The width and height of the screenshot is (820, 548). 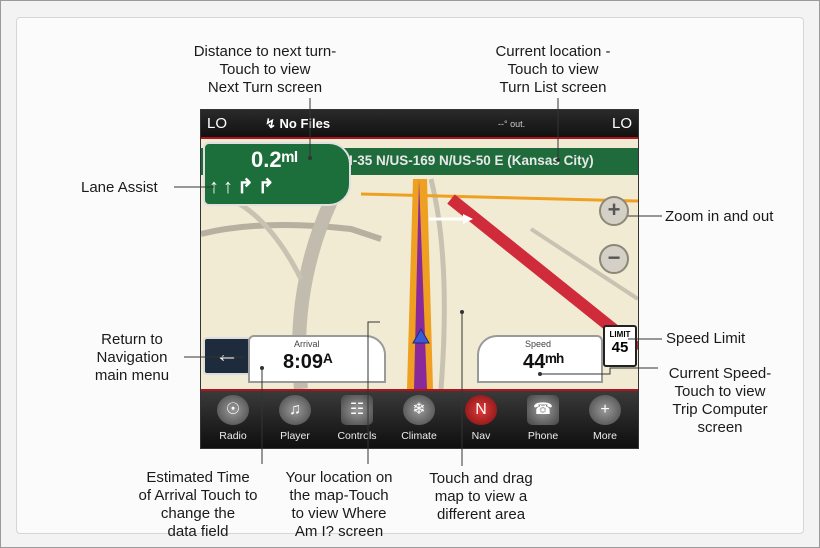 What do you see at coordinates (339, 513) in the screenshot?
I see `callout-line: to view Where` at bounding box center [339, 513].